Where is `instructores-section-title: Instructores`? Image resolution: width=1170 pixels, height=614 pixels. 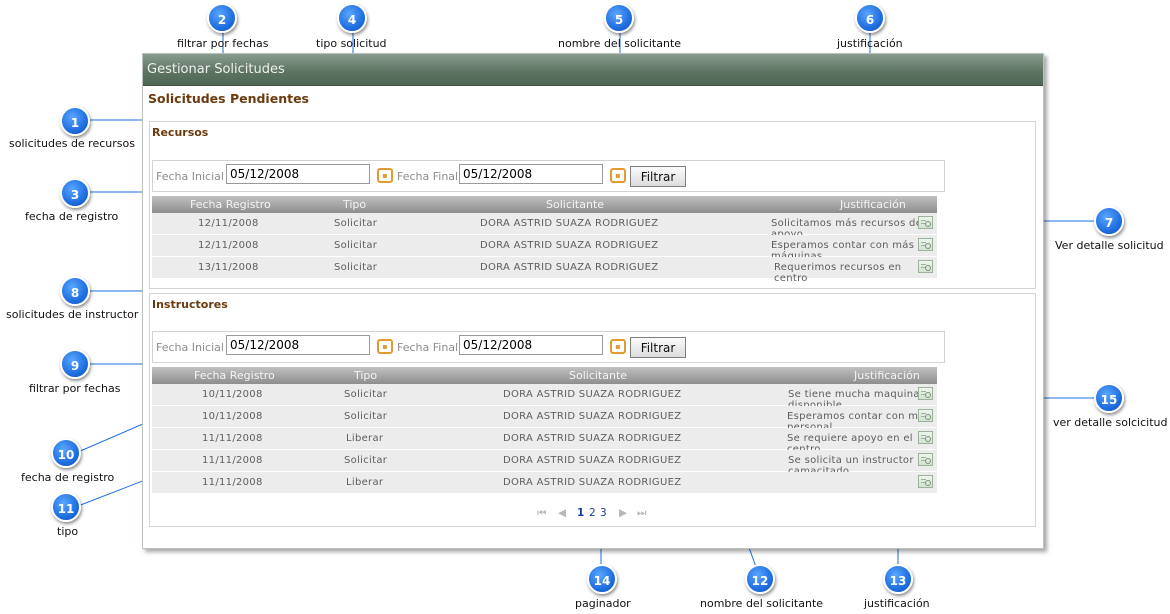
instructores-section-title: Instructores is located at coordinates (190, 304).